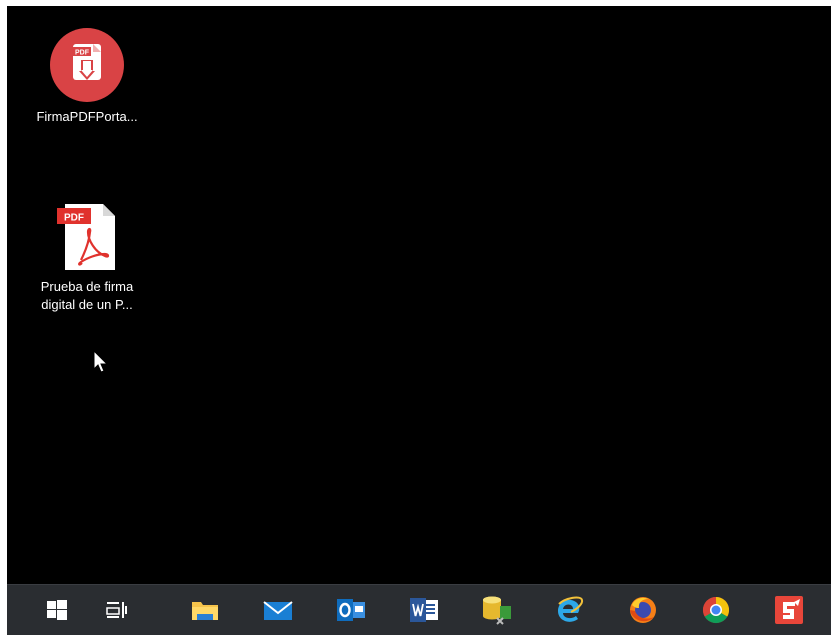 The width and height of the screenshot is (838, 635). I want to click on word-button, so click(424, 610).